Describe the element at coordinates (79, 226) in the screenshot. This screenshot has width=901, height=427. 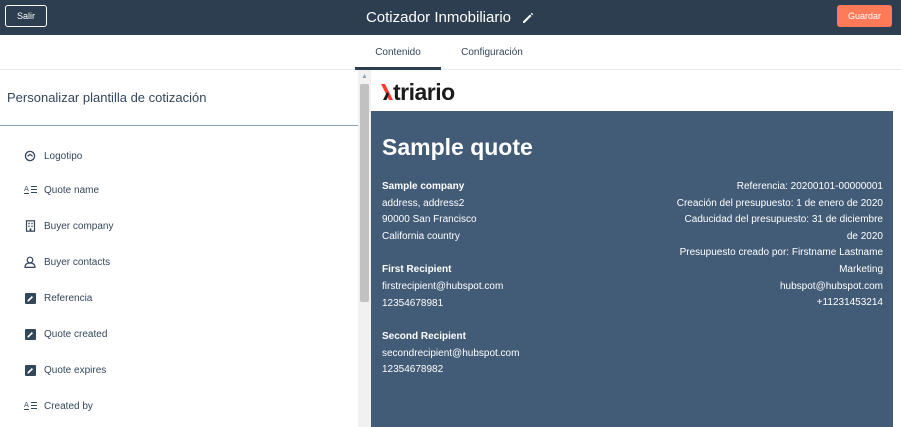
I see `sidebar-item-label: Buyer company` at that location.